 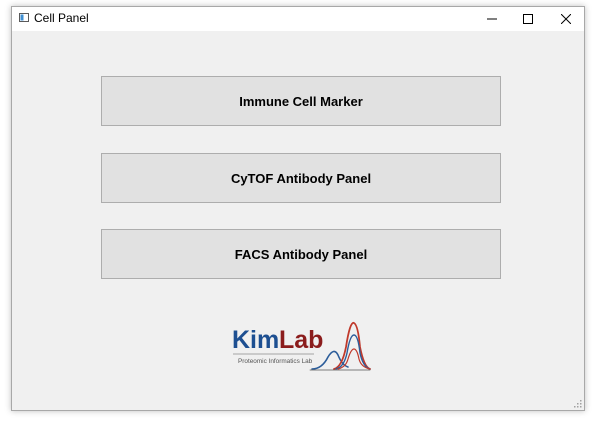 I want to click on cytof-antibody-panel-button: CyTOF Antibody Panel, so click(x=301, y=178).